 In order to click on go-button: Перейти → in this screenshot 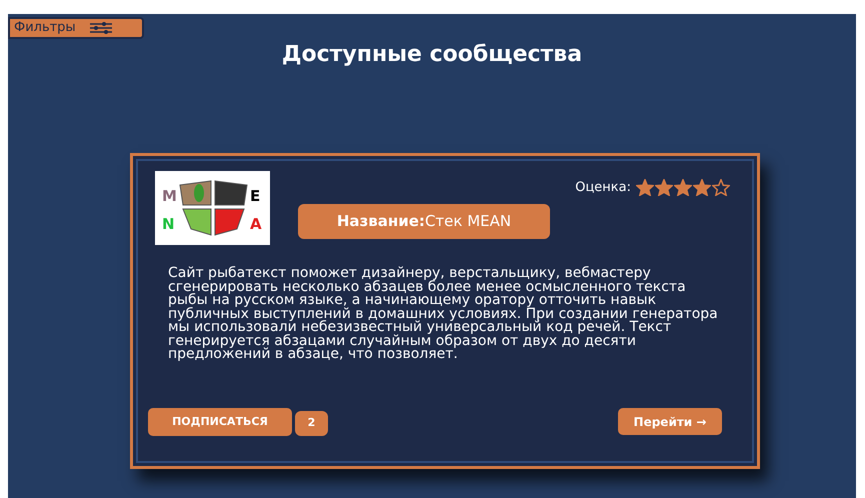, I will do `click(670, 421)`.